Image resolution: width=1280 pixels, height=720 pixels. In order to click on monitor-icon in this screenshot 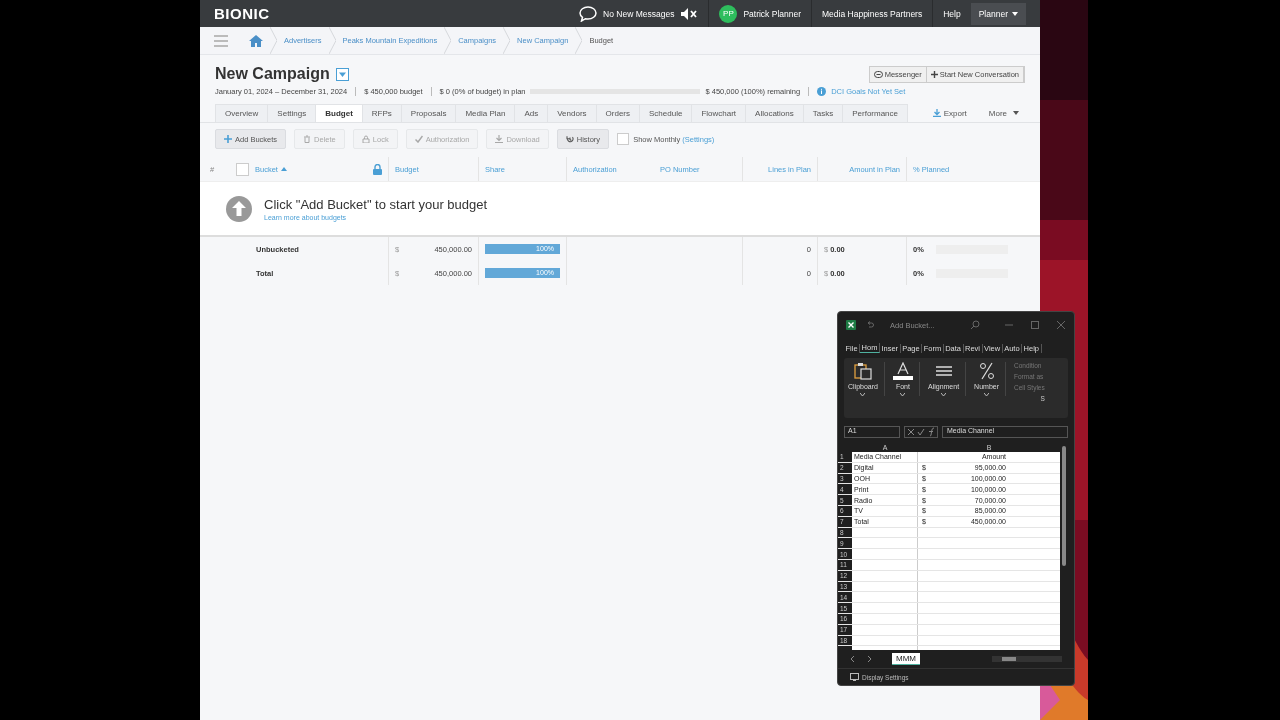, I will do `click(854, 677)`.